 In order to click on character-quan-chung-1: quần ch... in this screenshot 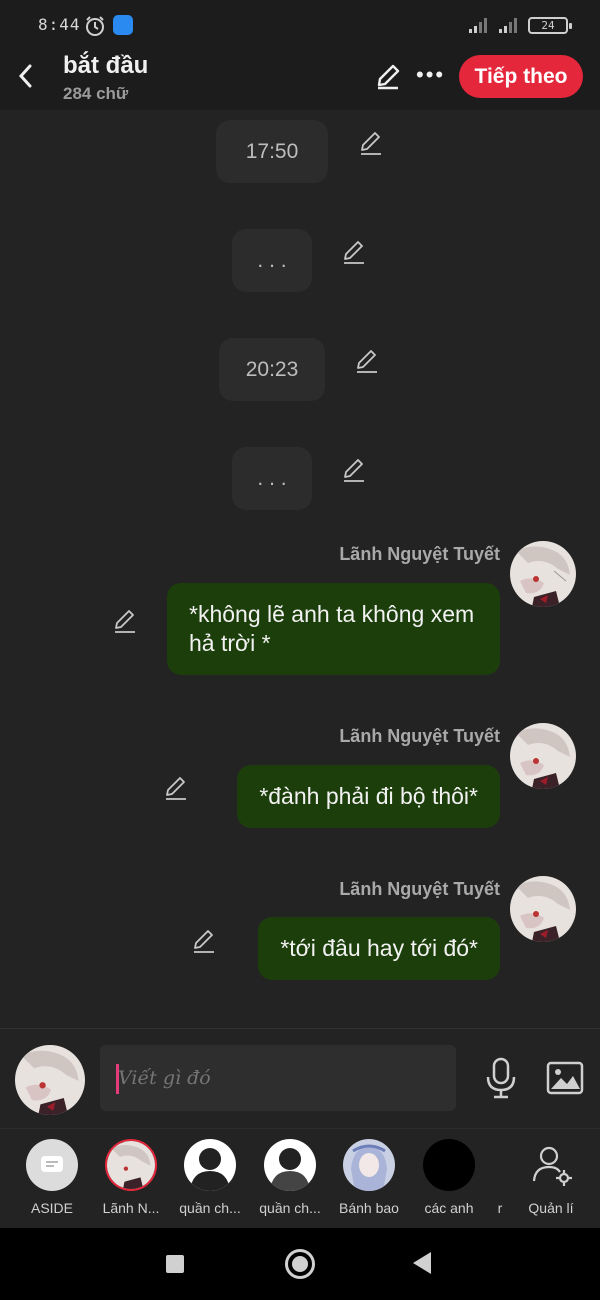, I will do `click(210, 1177)`.